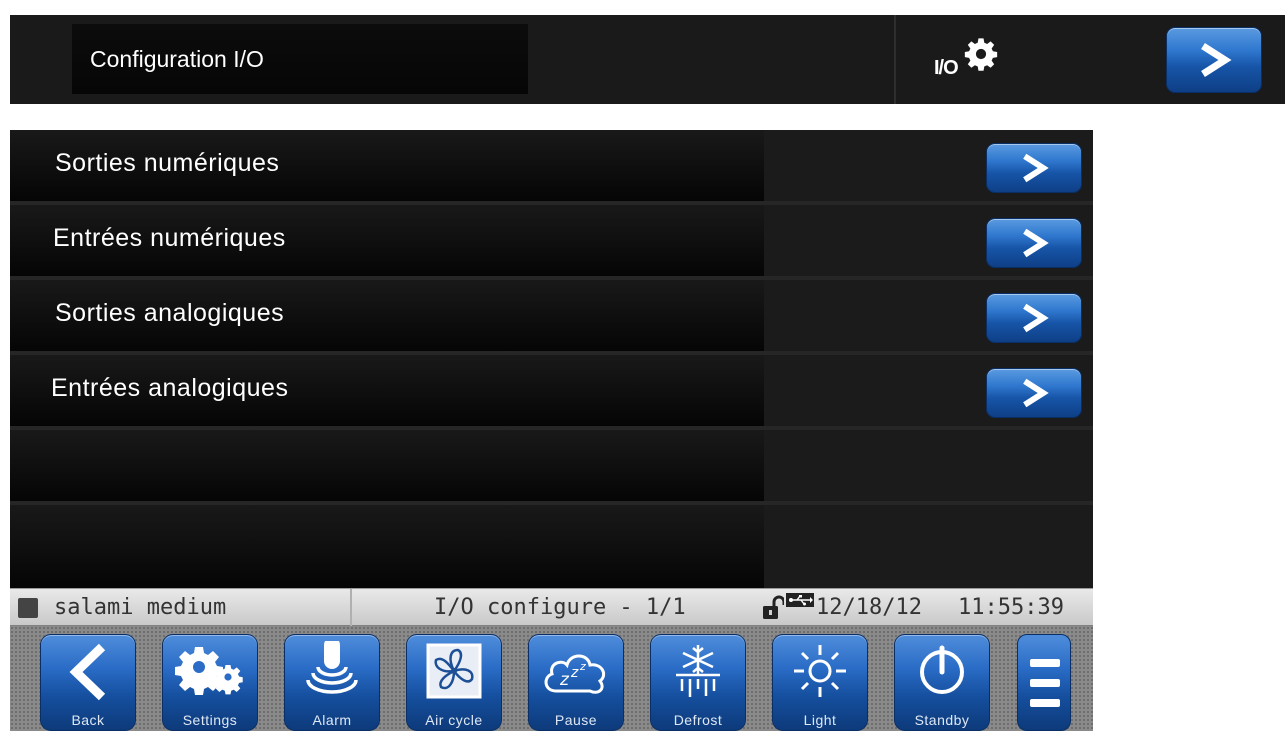 This screenshot has width=1285, height=731. What do you see at coordinates (167, 163) in the screenshot?
I see `menu-item-label: Sorties numériques` at bounding box center [167, 163].